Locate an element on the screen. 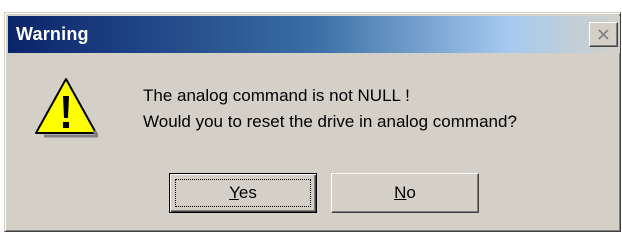 The width and height of the screenshot is (622, 244). yes-button: Yes is located at coordinates (243, 193).